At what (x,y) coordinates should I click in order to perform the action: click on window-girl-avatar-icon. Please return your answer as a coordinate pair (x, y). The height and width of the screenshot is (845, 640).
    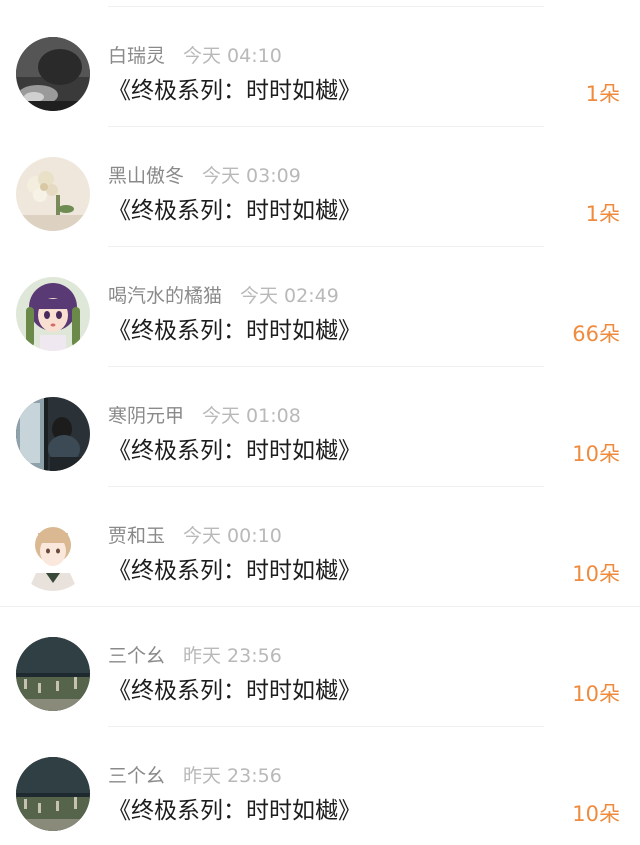
    Looking at the image, I should click on (53, 434).